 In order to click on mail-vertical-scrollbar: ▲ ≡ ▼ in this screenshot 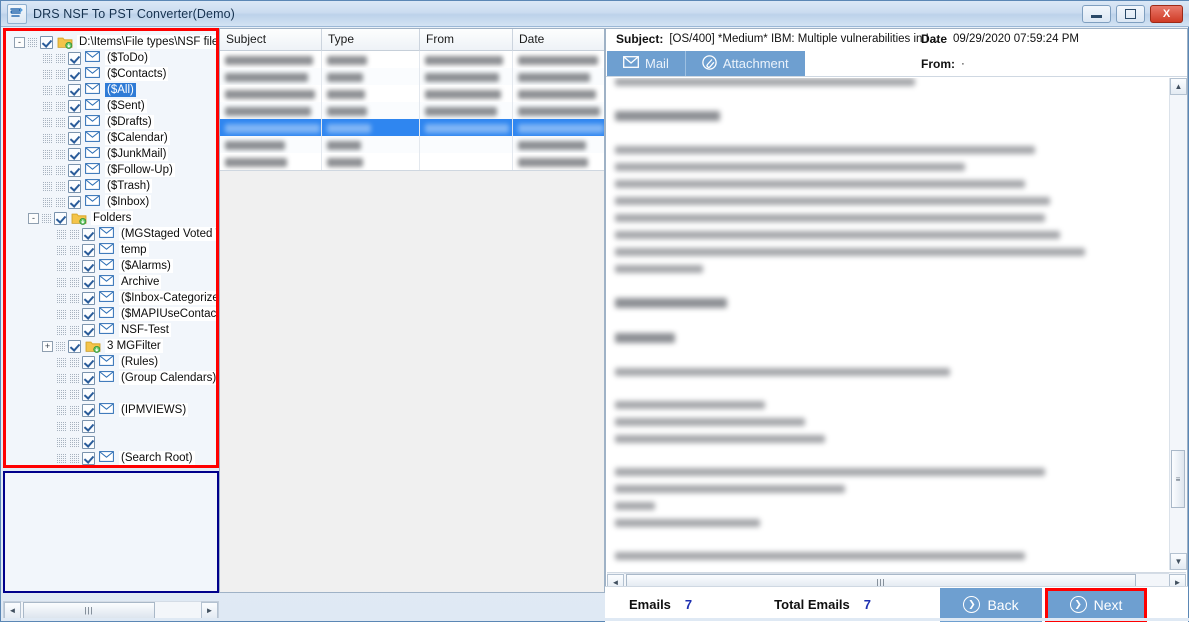, I will do `click(1178, 324)`.